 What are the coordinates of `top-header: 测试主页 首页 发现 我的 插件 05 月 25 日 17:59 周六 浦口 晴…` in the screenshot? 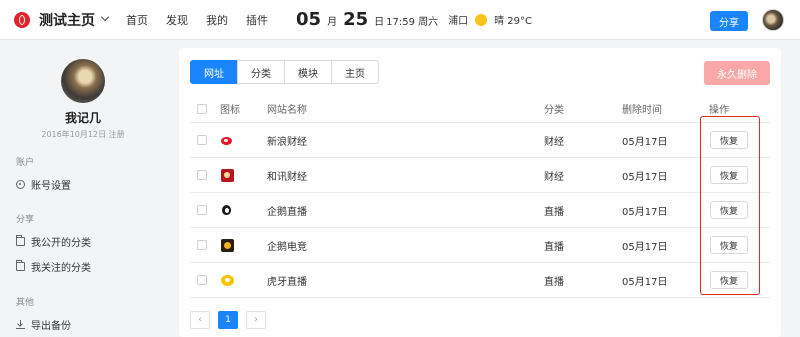 It's located at (400, 20).